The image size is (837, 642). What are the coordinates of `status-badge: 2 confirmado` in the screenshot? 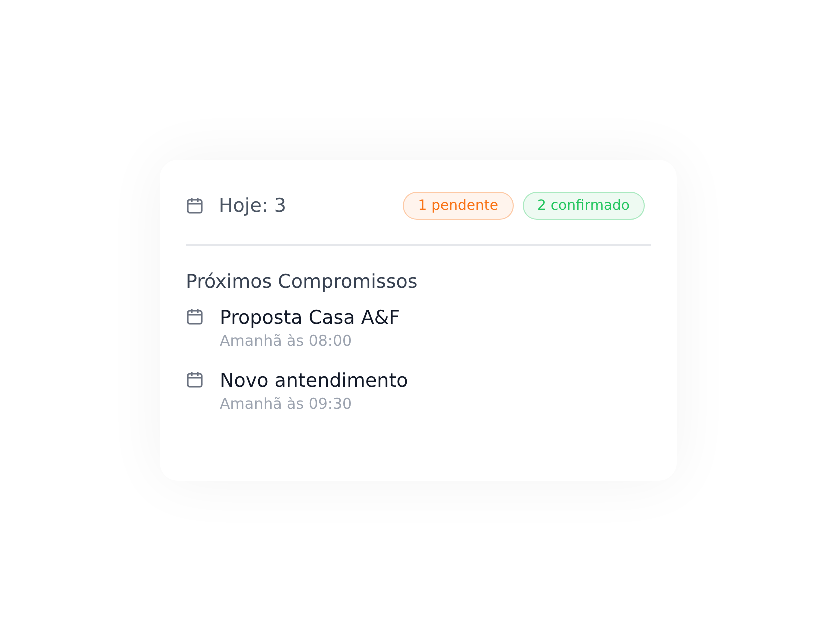 It's located at (583, 206).